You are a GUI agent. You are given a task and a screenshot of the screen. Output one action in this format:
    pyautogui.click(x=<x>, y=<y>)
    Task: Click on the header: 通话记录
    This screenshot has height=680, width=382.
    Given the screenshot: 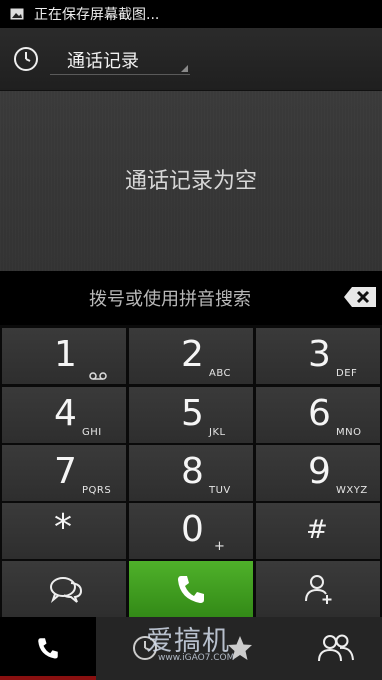 What is the action you would take?
    pyautogui.click(x=191, y=59)
    